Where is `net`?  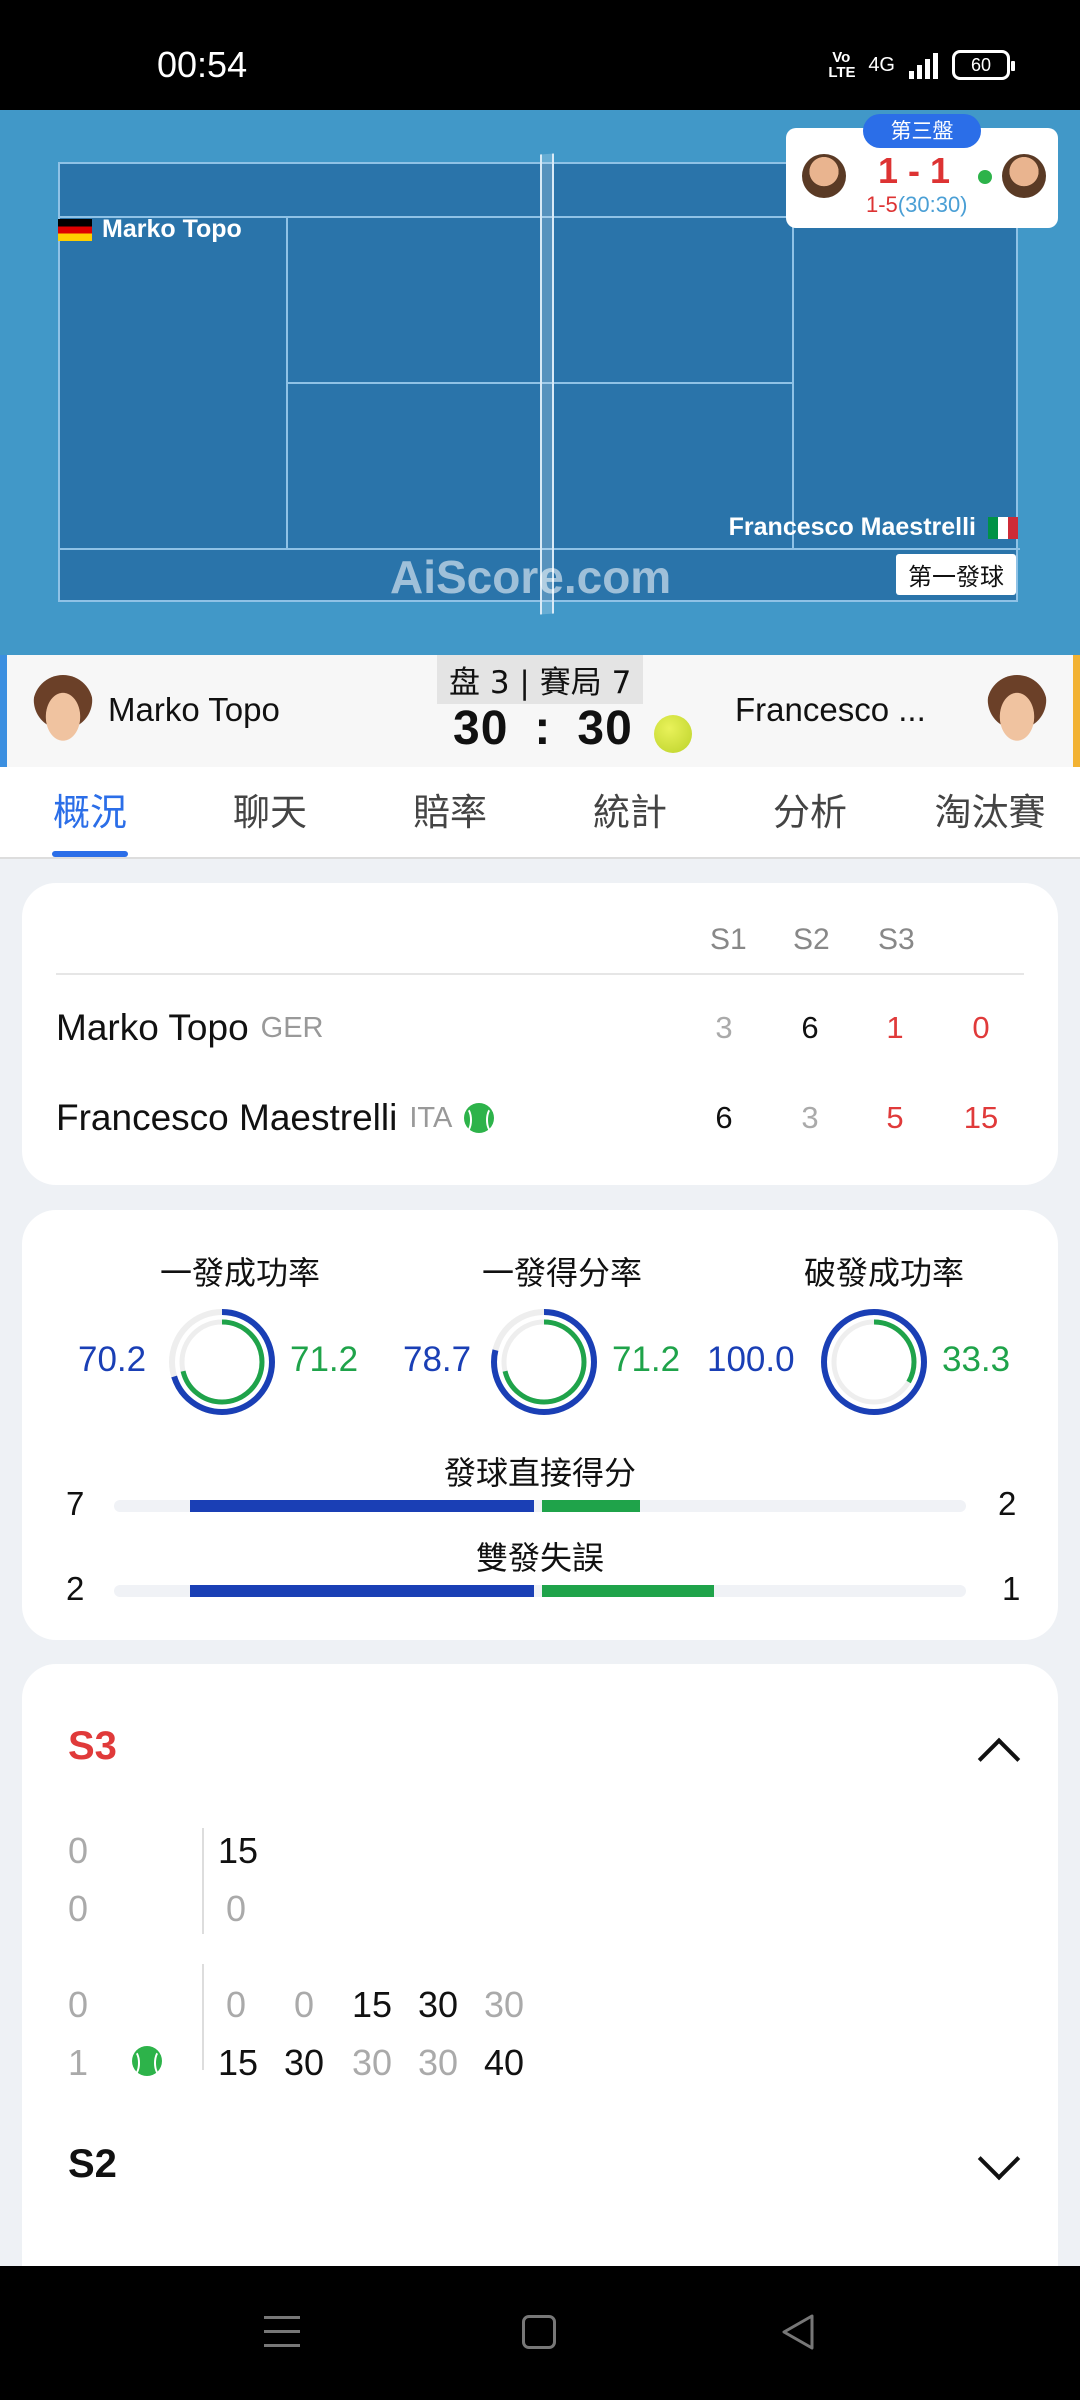
net is located at coordinates (547, 384).